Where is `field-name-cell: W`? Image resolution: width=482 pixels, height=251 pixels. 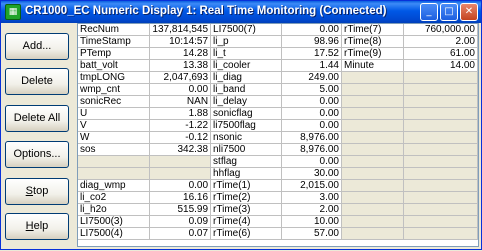
field-name-cell: W is located at coordinates (114, 137).